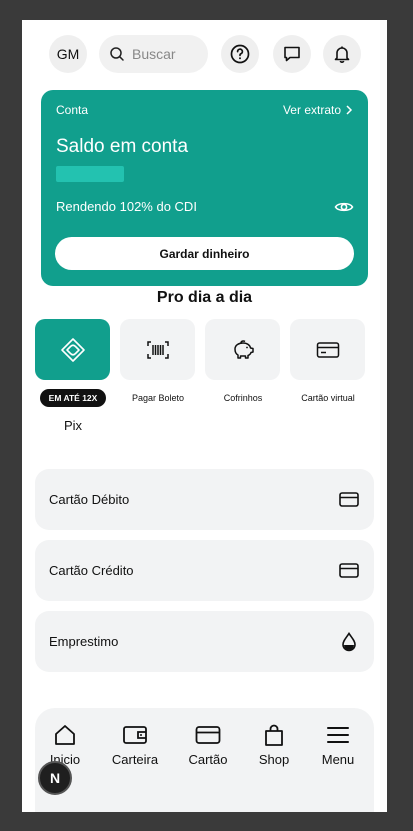  I want to click on search-input: Buscar, so click(153, 54).